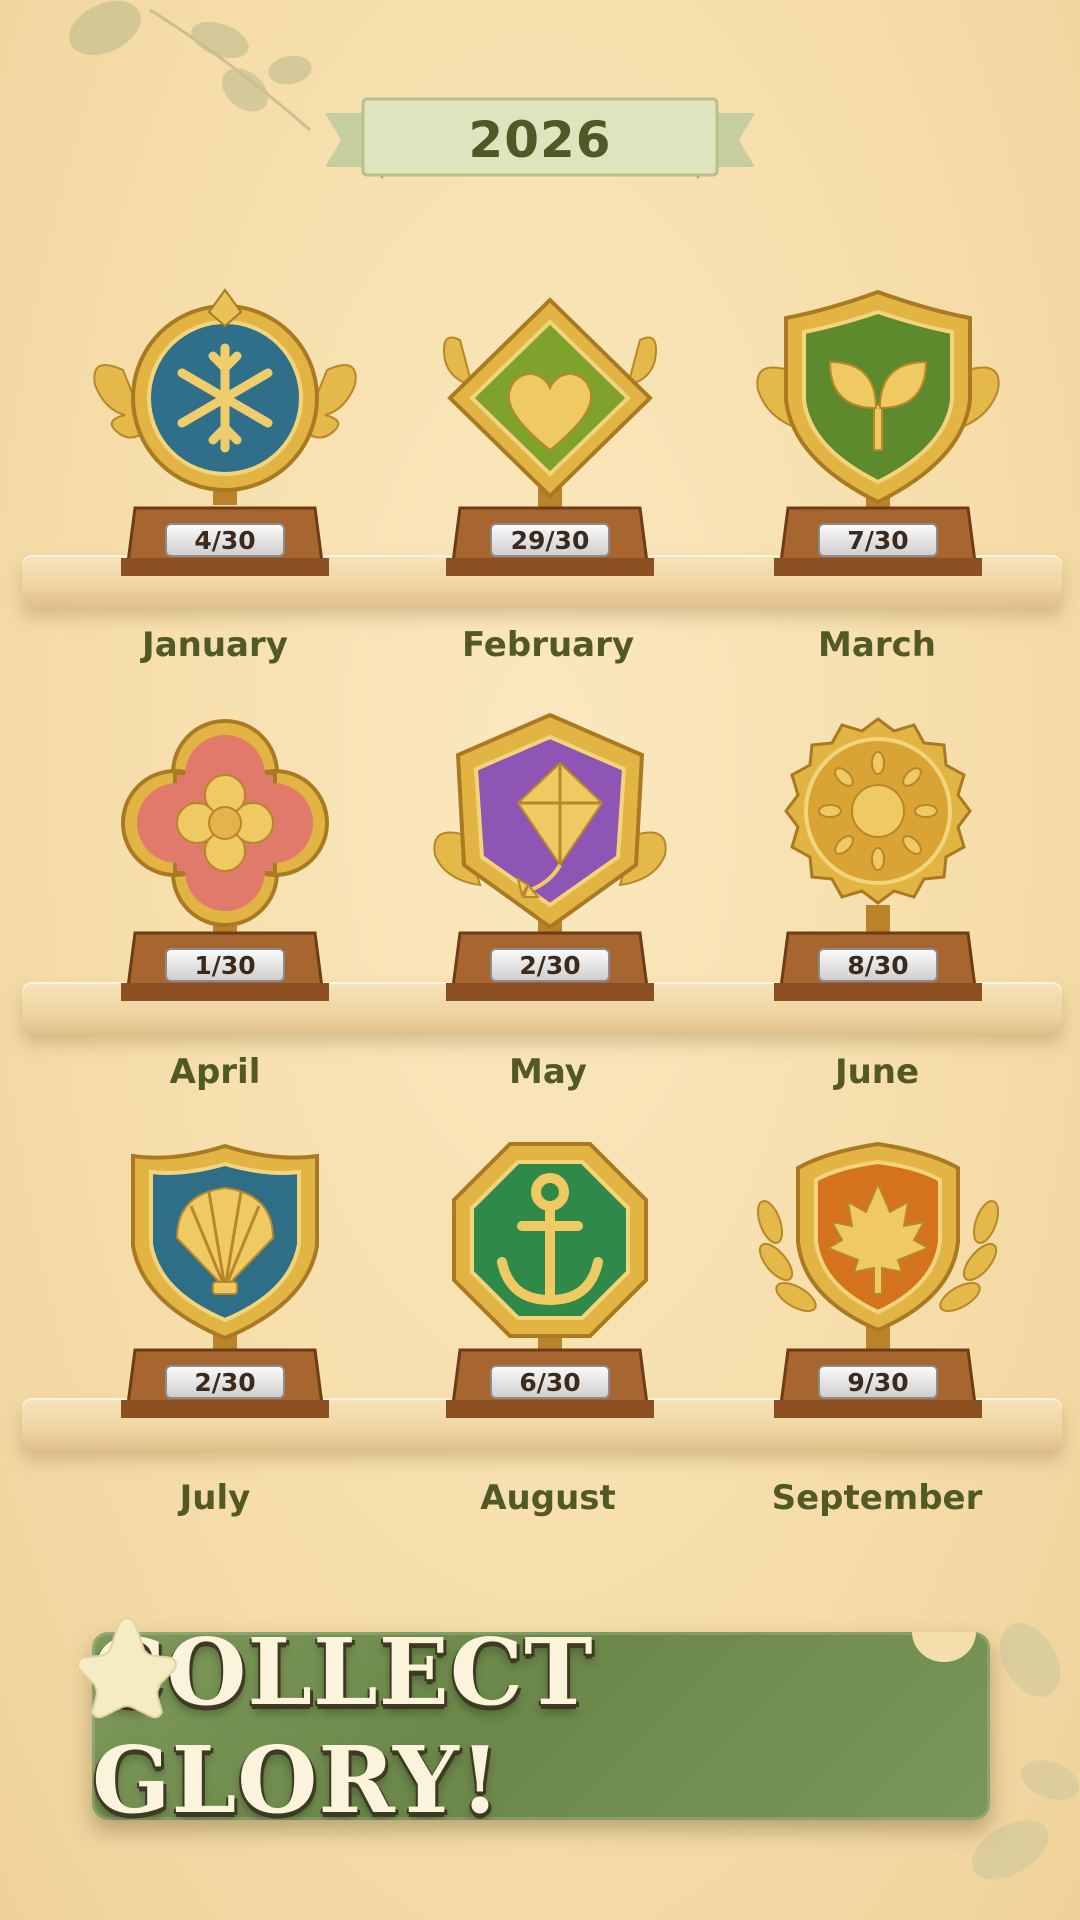 The image size is (1080, 1920). I want to click on trophy-february: 29/30, so click(550, 430).